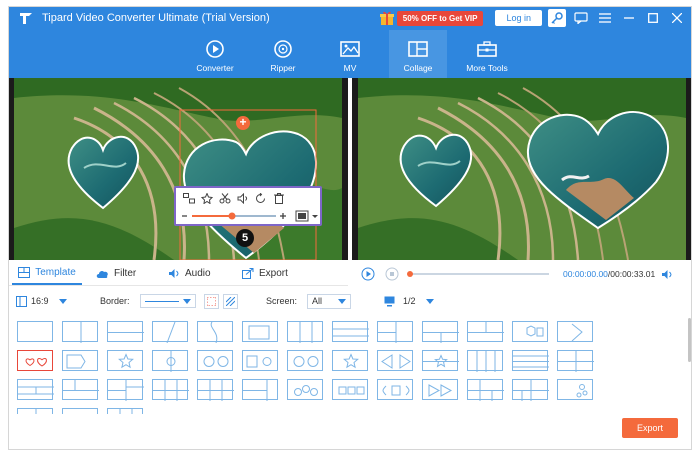  I want to click on converter-icon, so click(215, 49).